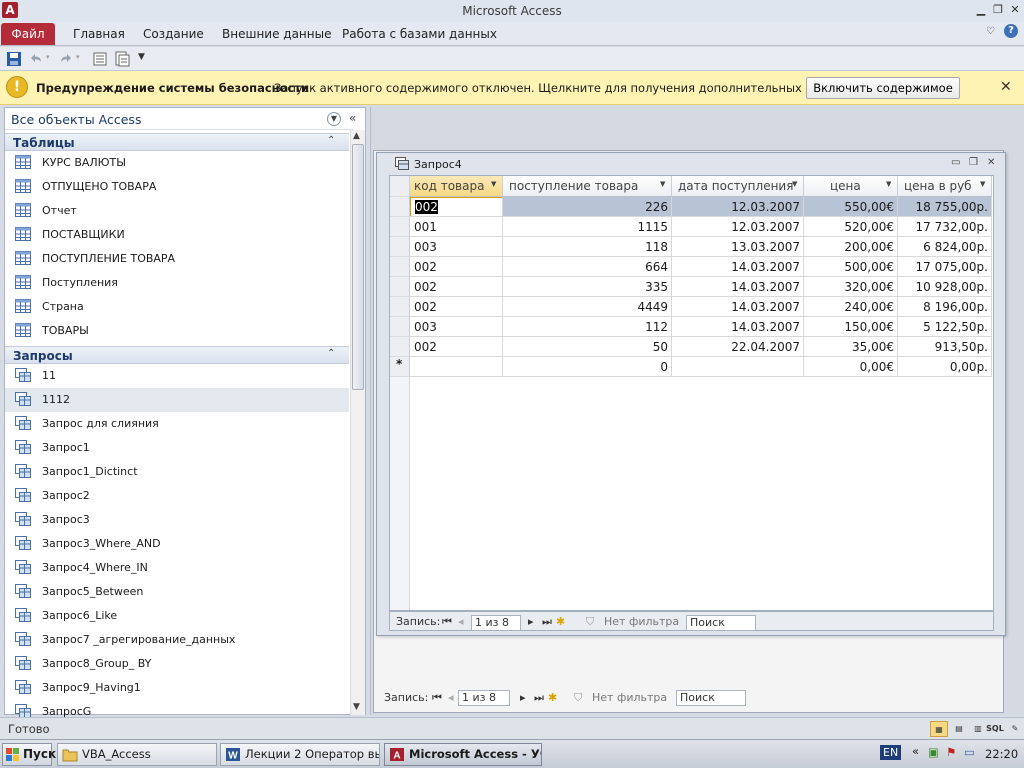 The height and width of the screenshot is (768, 1024). Describe the element at coordinates (851, 186) in the screenshot. I see `column-header: цена ▼` at that location.